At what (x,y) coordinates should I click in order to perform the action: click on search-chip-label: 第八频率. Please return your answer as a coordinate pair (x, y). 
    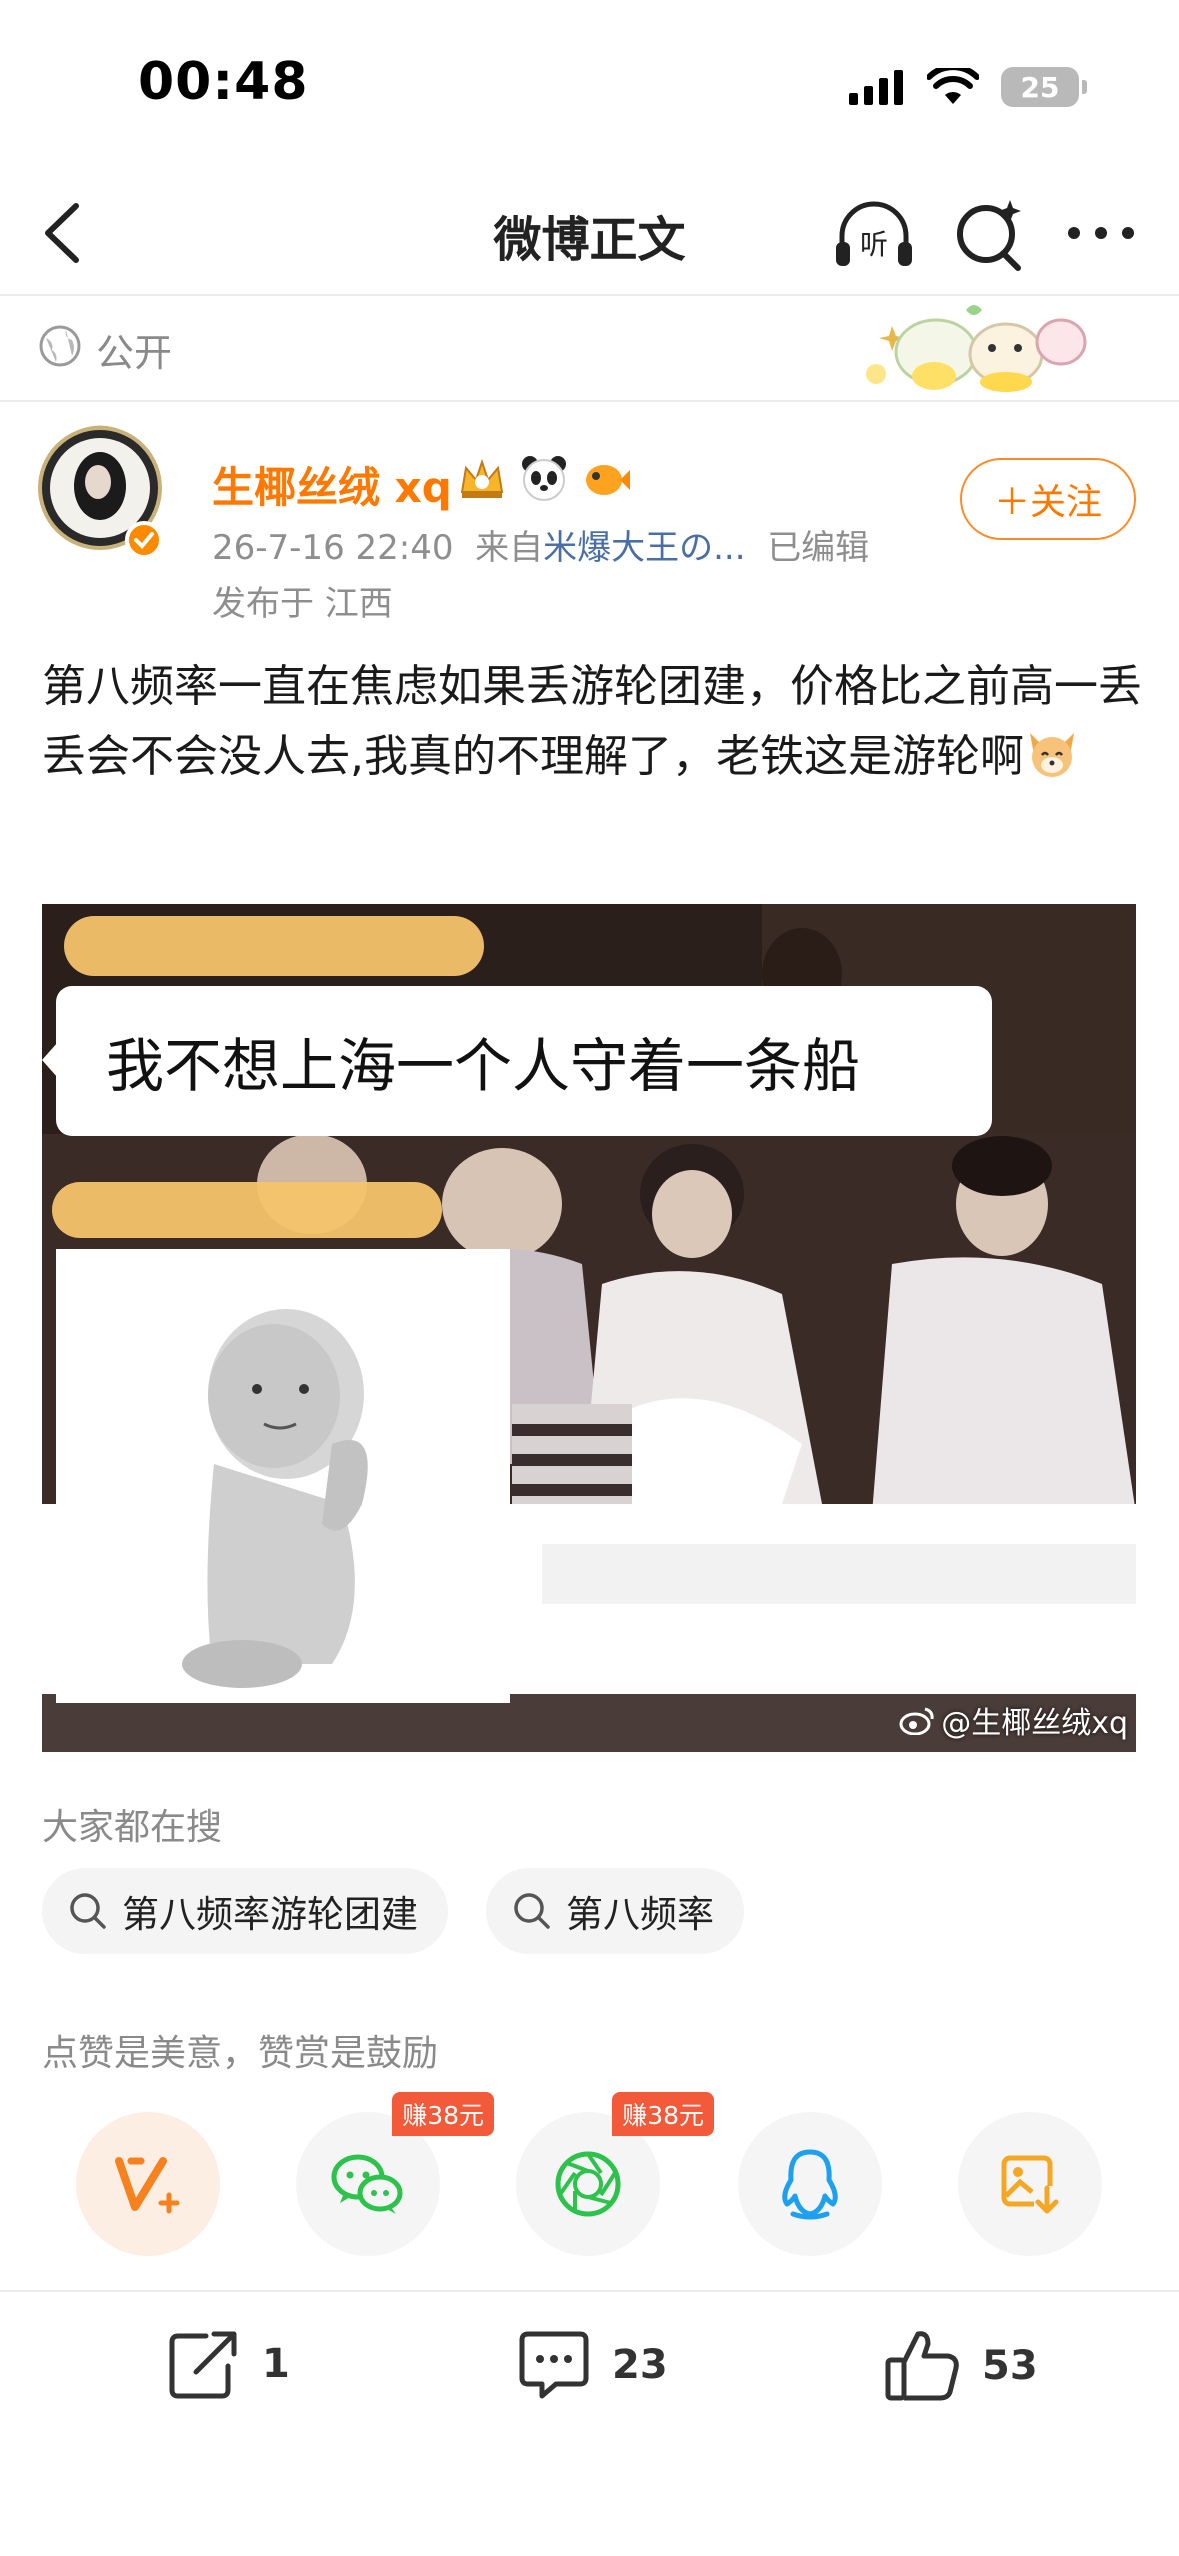
    Looking at the image, I should click on (640, 1914).